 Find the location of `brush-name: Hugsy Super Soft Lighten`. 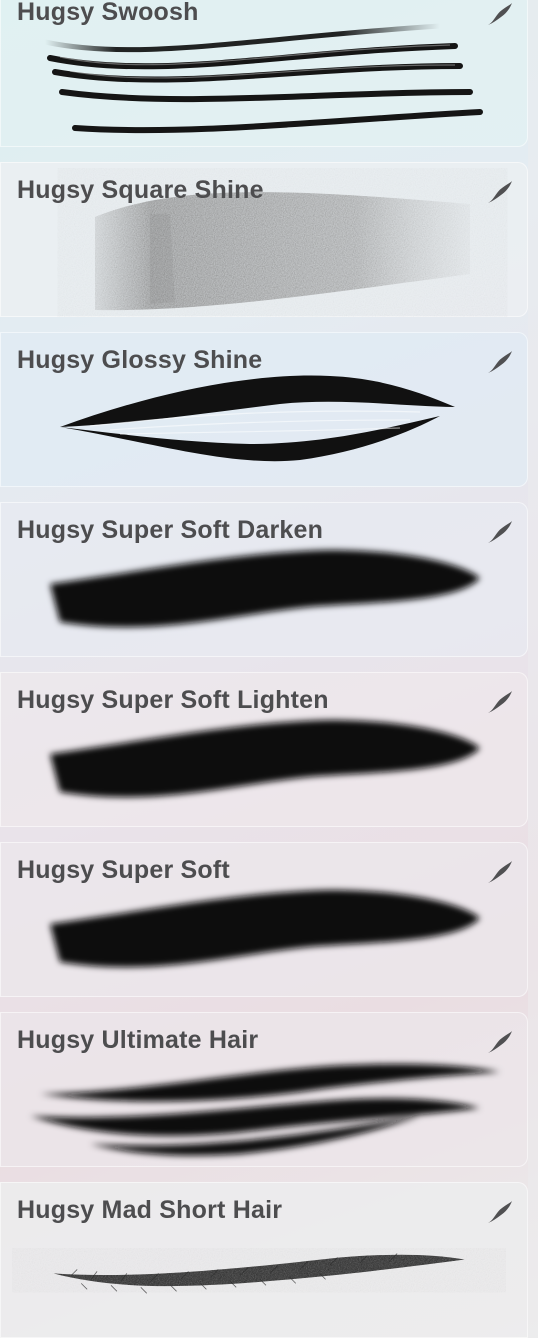

brush-name: Hugsy Super Soft Lighten is located at coordinates (173, 700).